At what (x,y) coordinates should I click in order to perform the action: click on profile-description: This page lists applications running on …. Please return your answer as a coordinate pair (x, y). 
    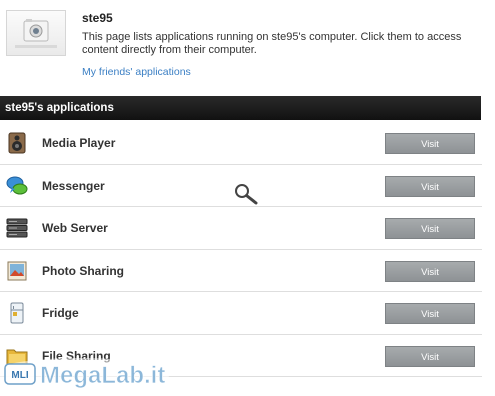
    Looking at the image, I should click on (272, 43).